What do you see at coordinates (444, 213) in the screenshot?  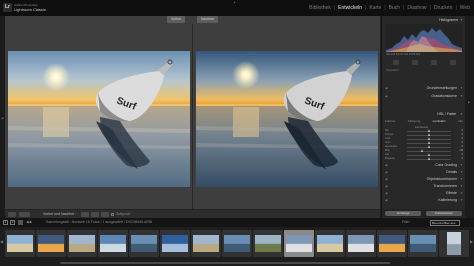 I see `reset-button: Zurücksetzen` at bounding box center [444, 213].